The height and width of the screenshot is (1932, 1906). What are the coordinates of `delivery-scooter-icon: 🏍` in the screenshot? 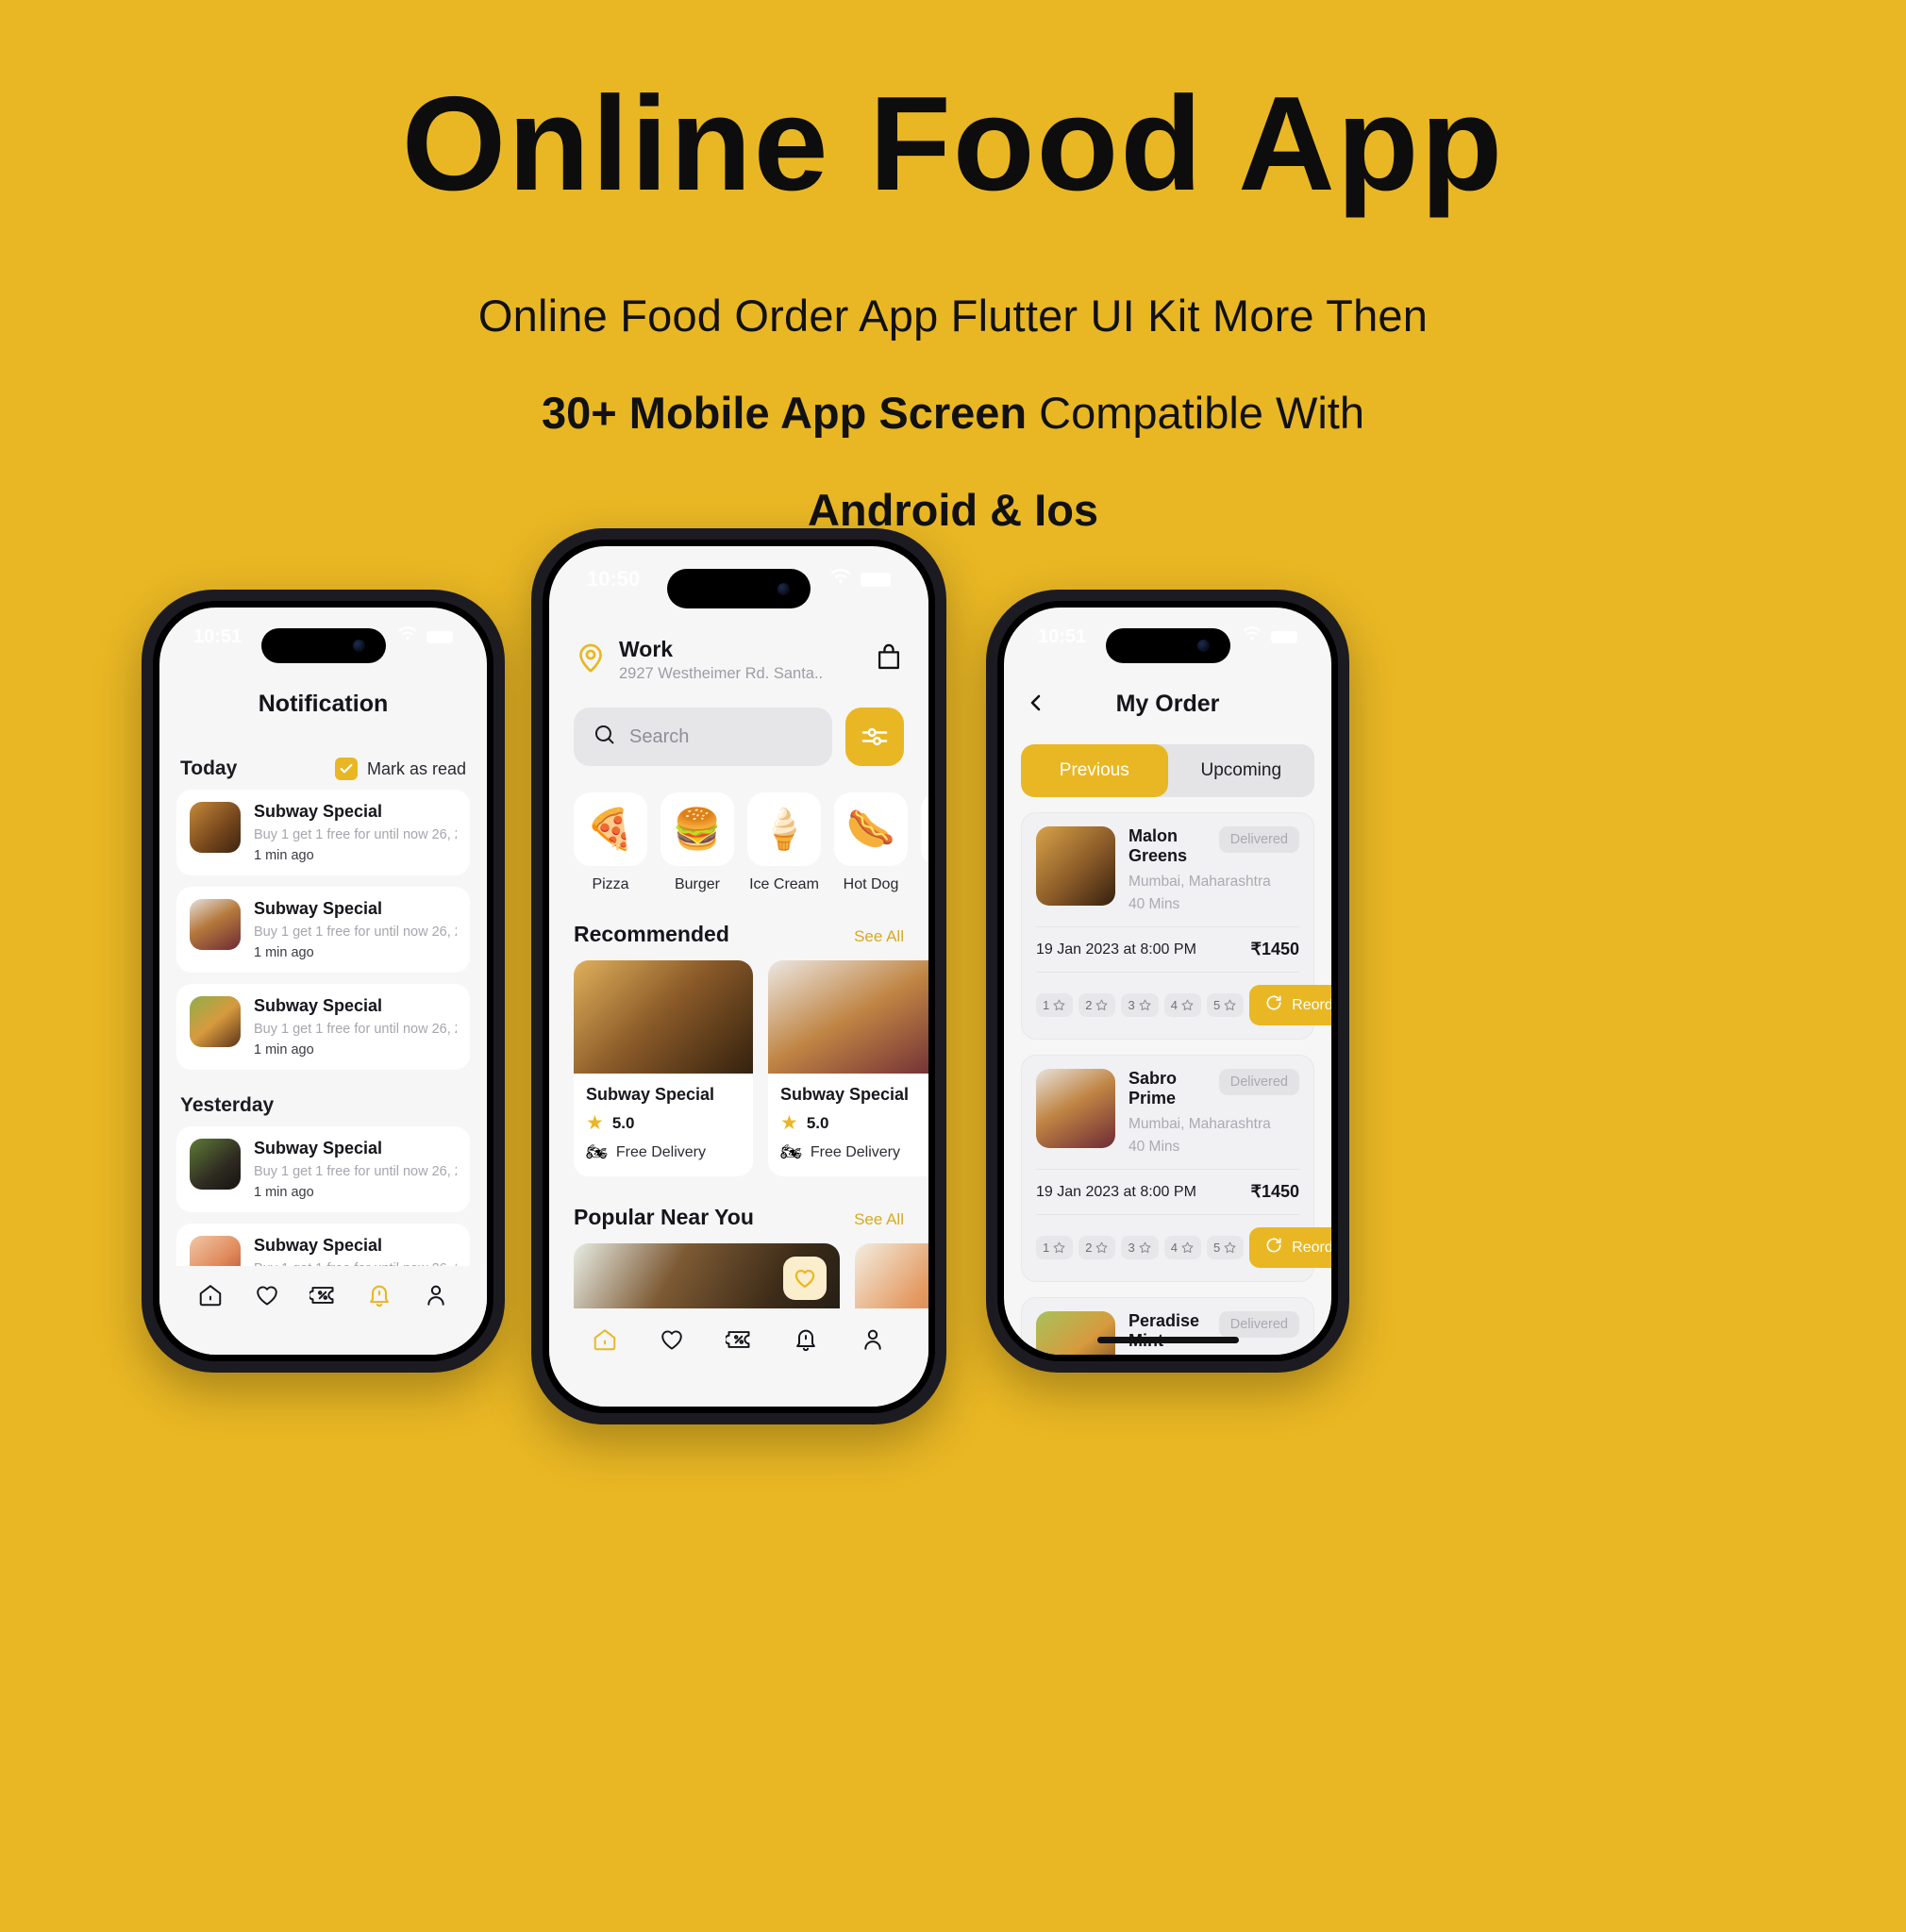 It's located at (791, 1152).